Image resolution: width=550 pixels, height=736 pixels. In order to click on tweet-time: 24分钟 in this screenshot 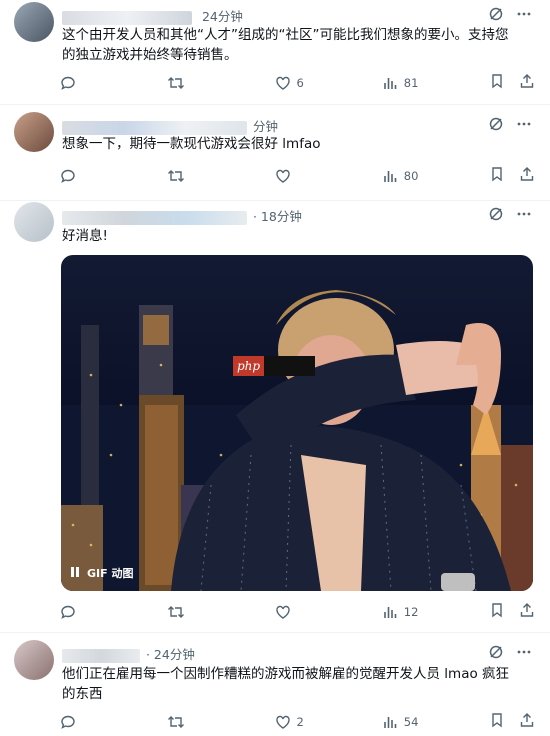, I will do `click(222, 16)`.